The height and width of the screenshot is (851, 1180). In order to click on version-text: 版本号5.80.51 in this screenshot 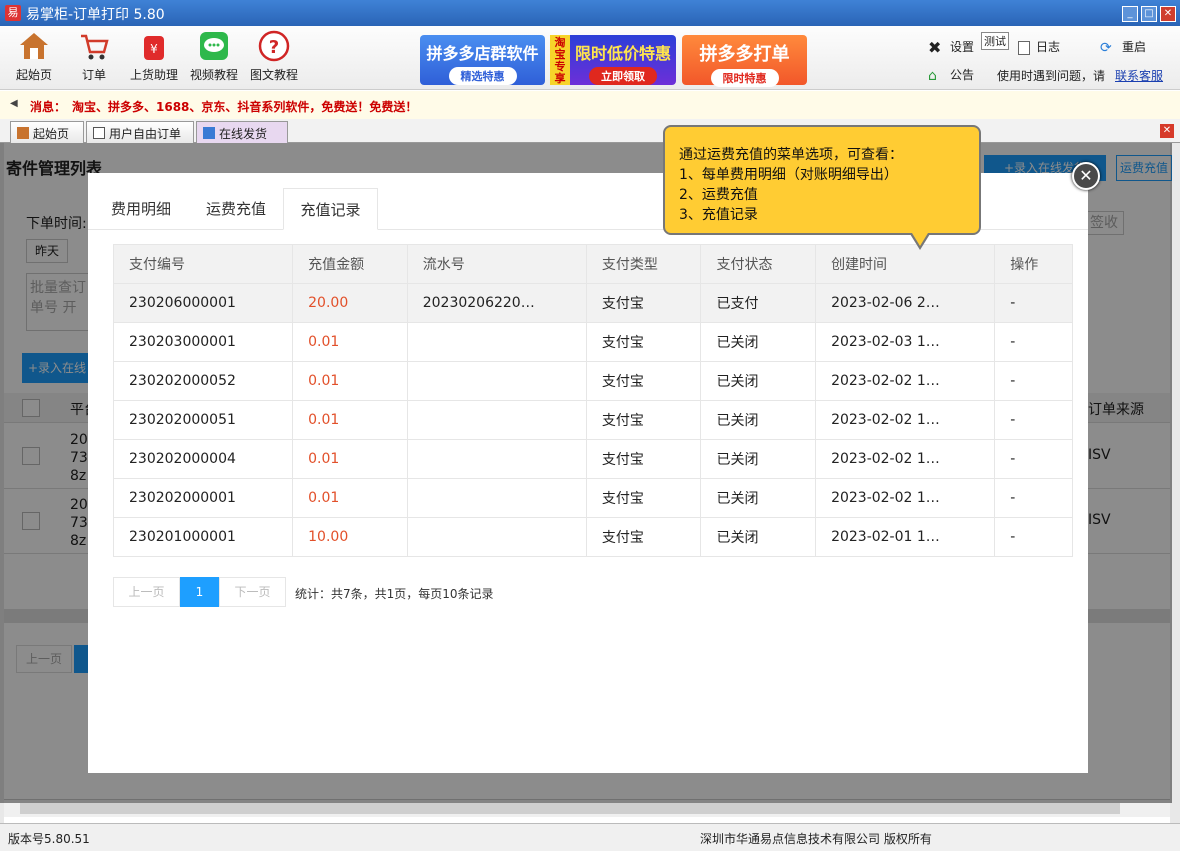, I will do `click(49, 839)`.